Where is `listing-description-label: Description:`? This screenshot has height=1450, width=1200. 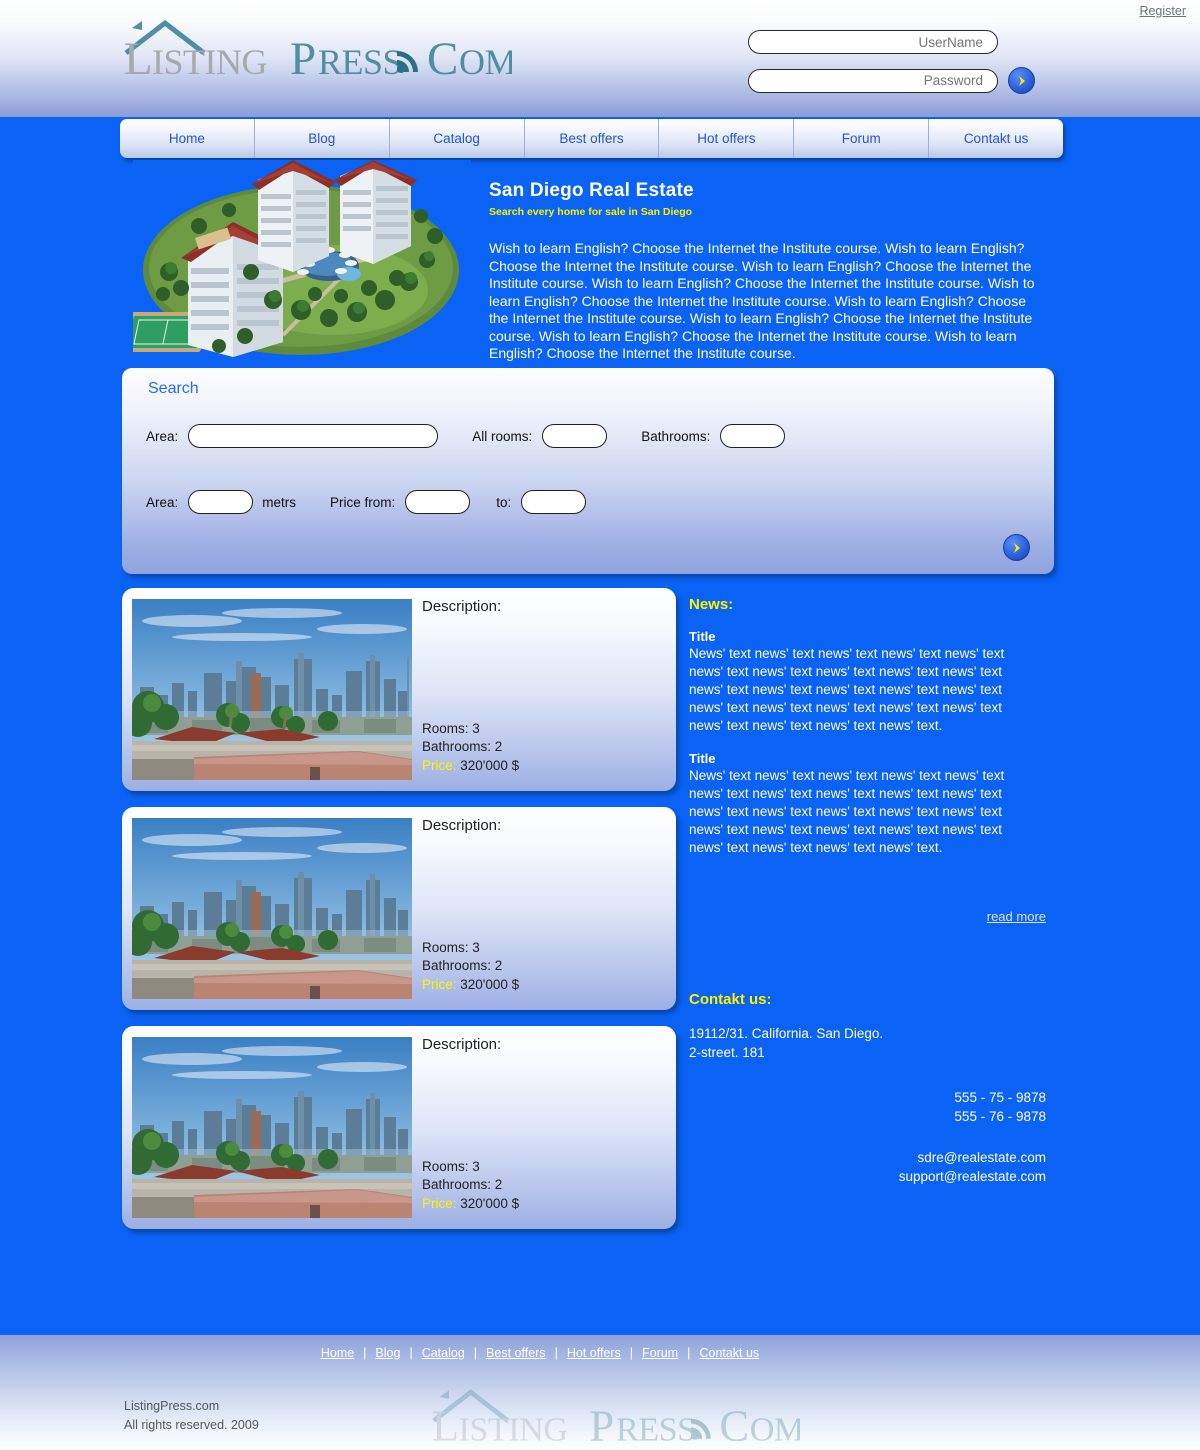 listing-description-label: Description: is located at coordinates (462, 1044).